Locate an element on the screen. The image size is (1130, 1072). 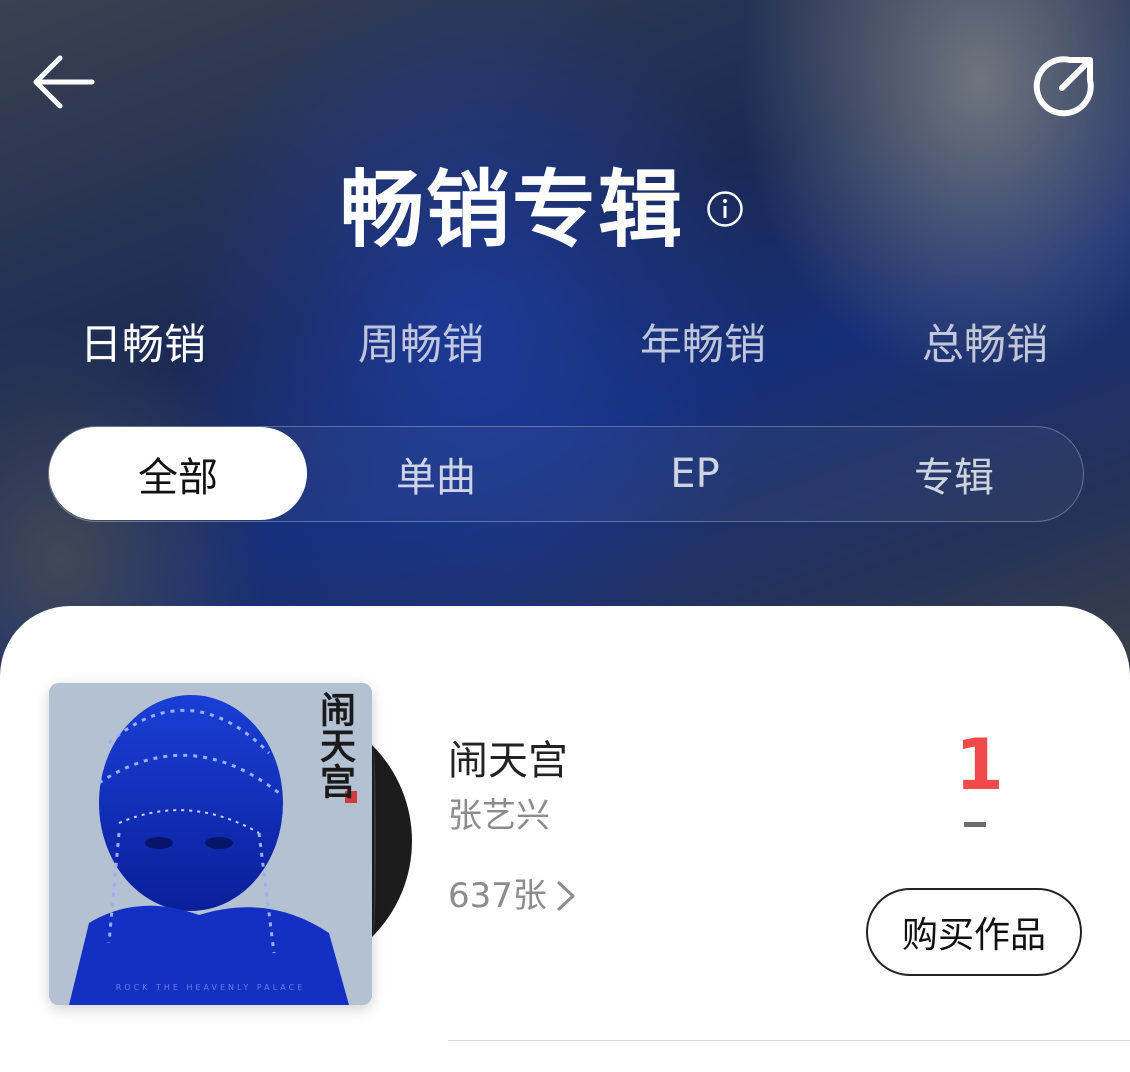
cover-subtitle-text: ROCK THE HEAVENLY PALACE is located at coordinates (210, 987).